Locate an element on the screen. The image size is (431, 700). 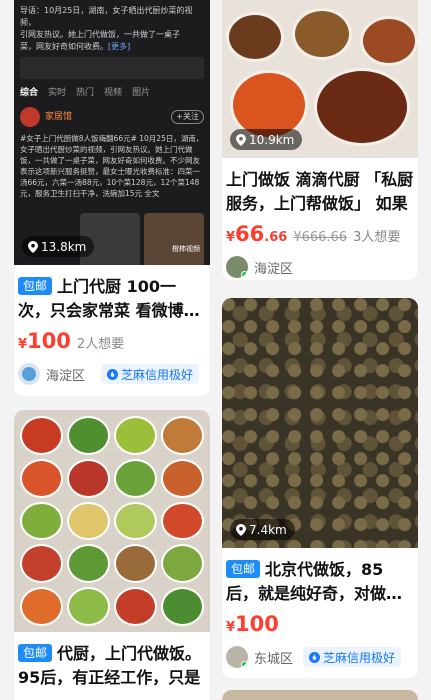
dish-image is located at coordinates (174, 239).